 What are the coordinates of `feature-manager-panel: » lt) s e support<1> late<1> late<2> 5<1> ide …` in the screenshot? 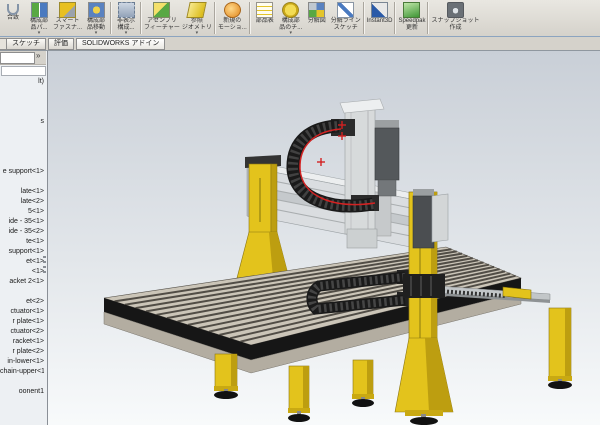 It's located at (24, 238).